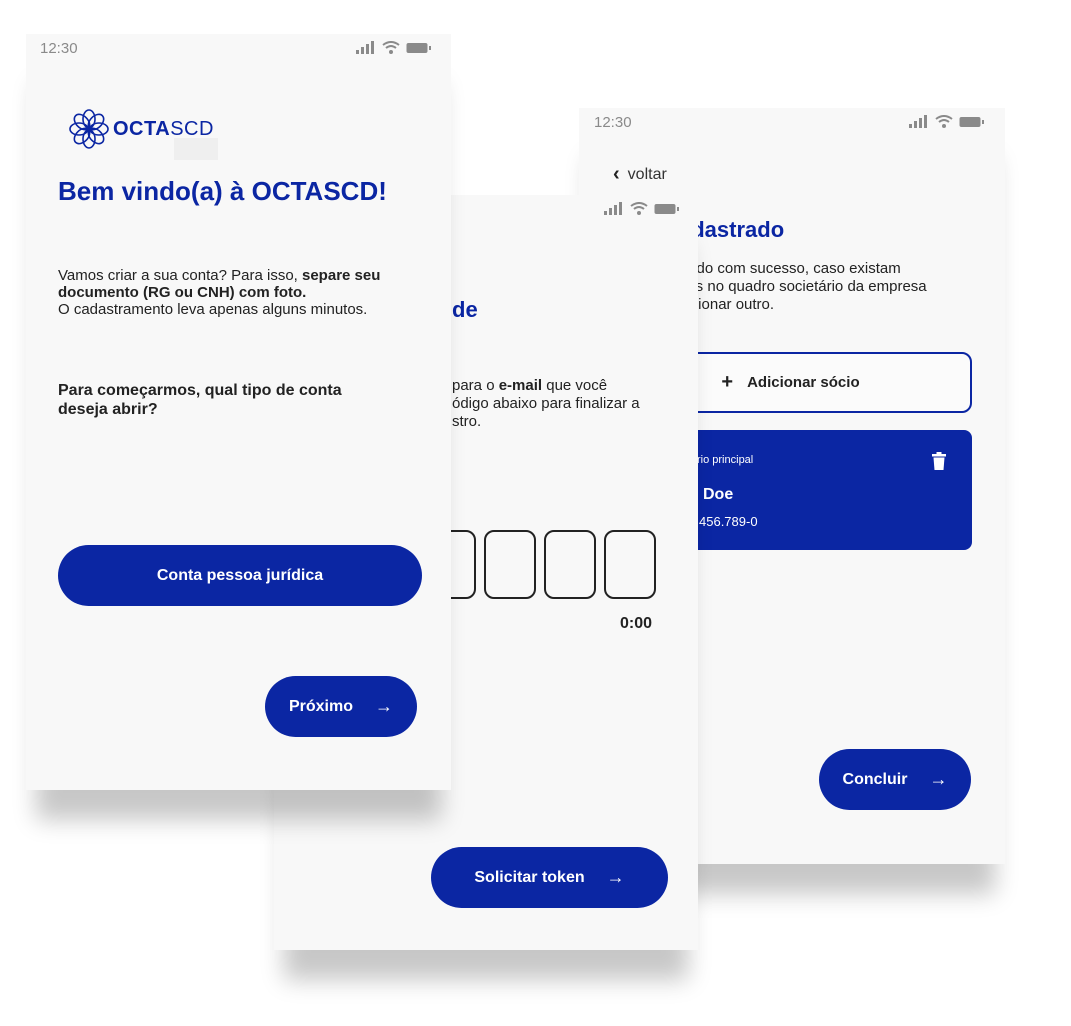 The image size is (1071, 1026). I want to click on legal-entity-account-button: Conta pessoa jurídica, so click(240, 575).